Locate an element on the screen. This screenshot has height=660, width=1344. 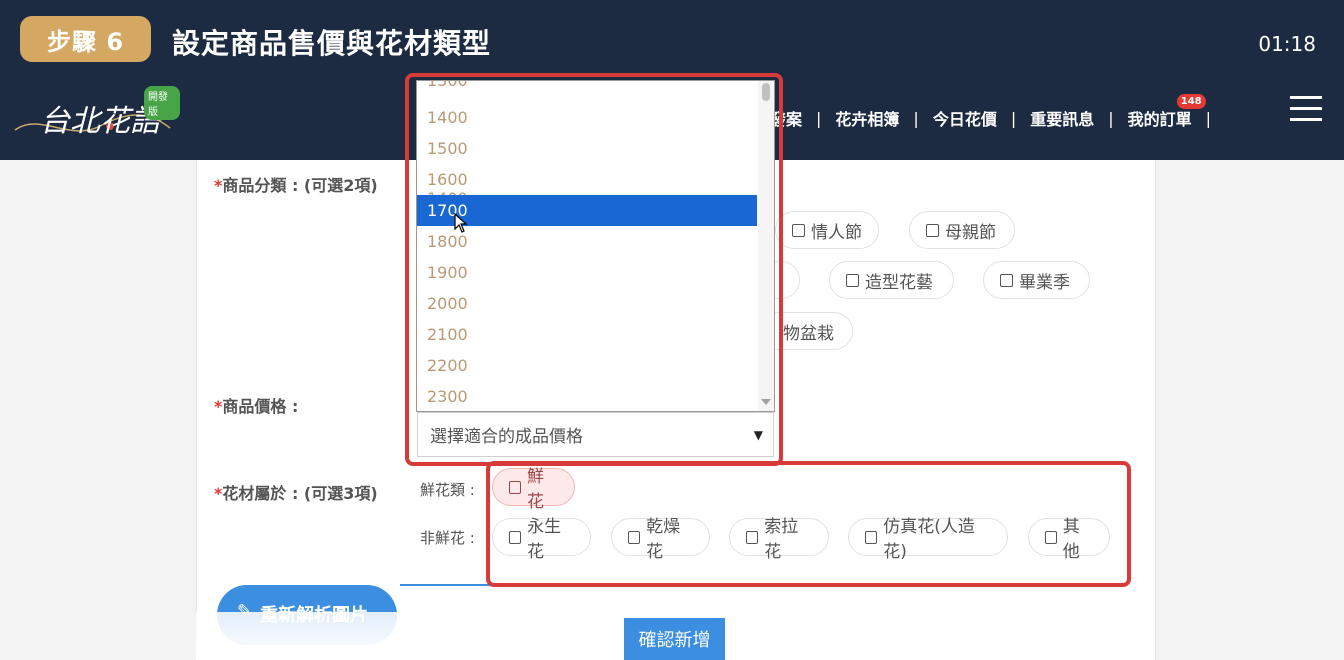
nav-item-today-price: 今日花價 is located at coordinates (965, 118).